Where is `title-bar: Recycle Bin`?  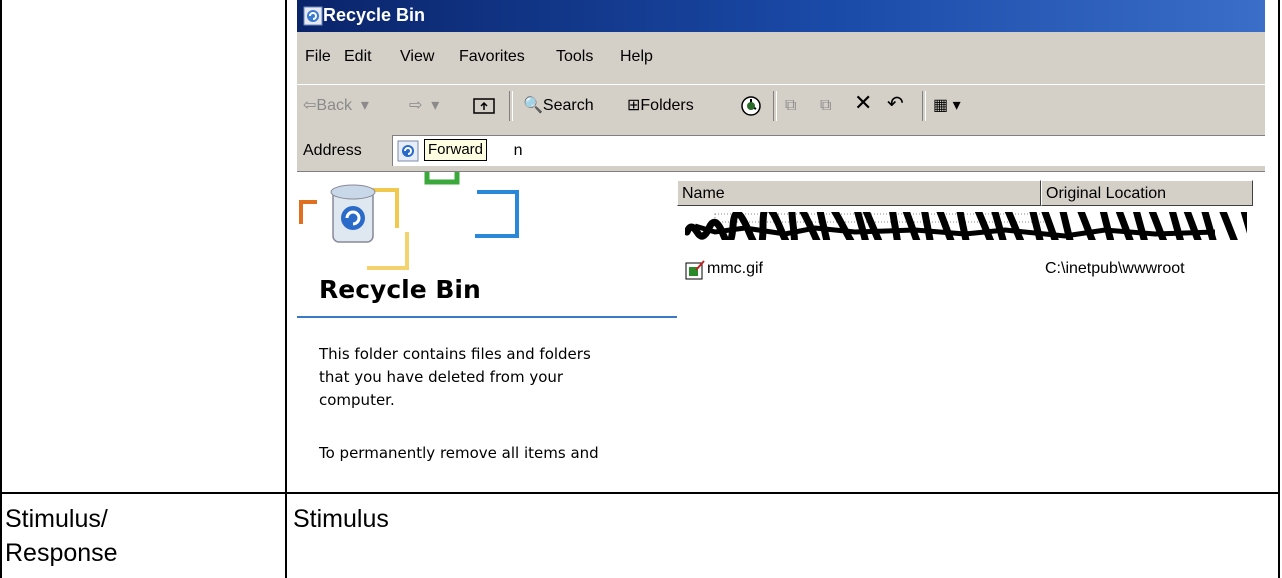
title-bar: Recycle Bin is located at coordinates (781, 16).